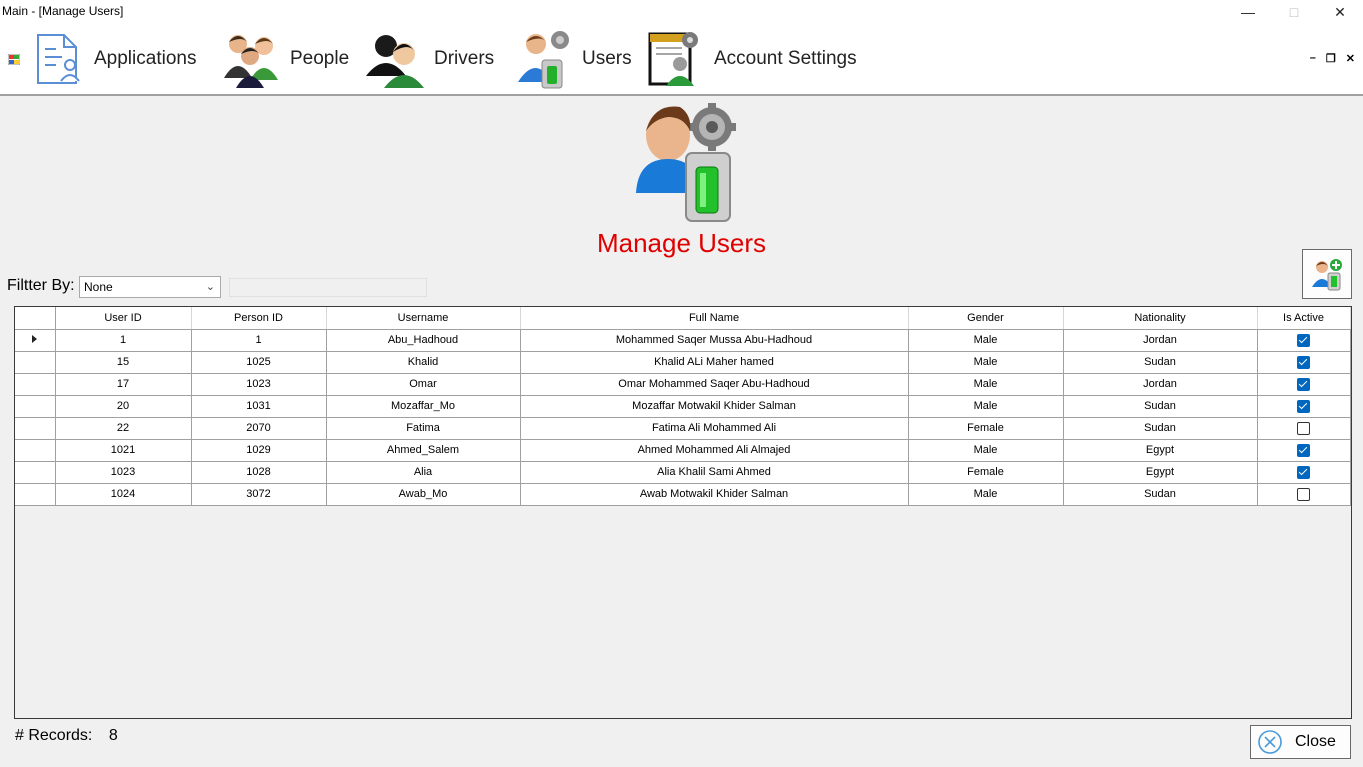 This screenshot has height=767, width=1363. Describe the element at coordinates (423, 362) in the screenshot. I see `cell-username: Khalid` at that location.